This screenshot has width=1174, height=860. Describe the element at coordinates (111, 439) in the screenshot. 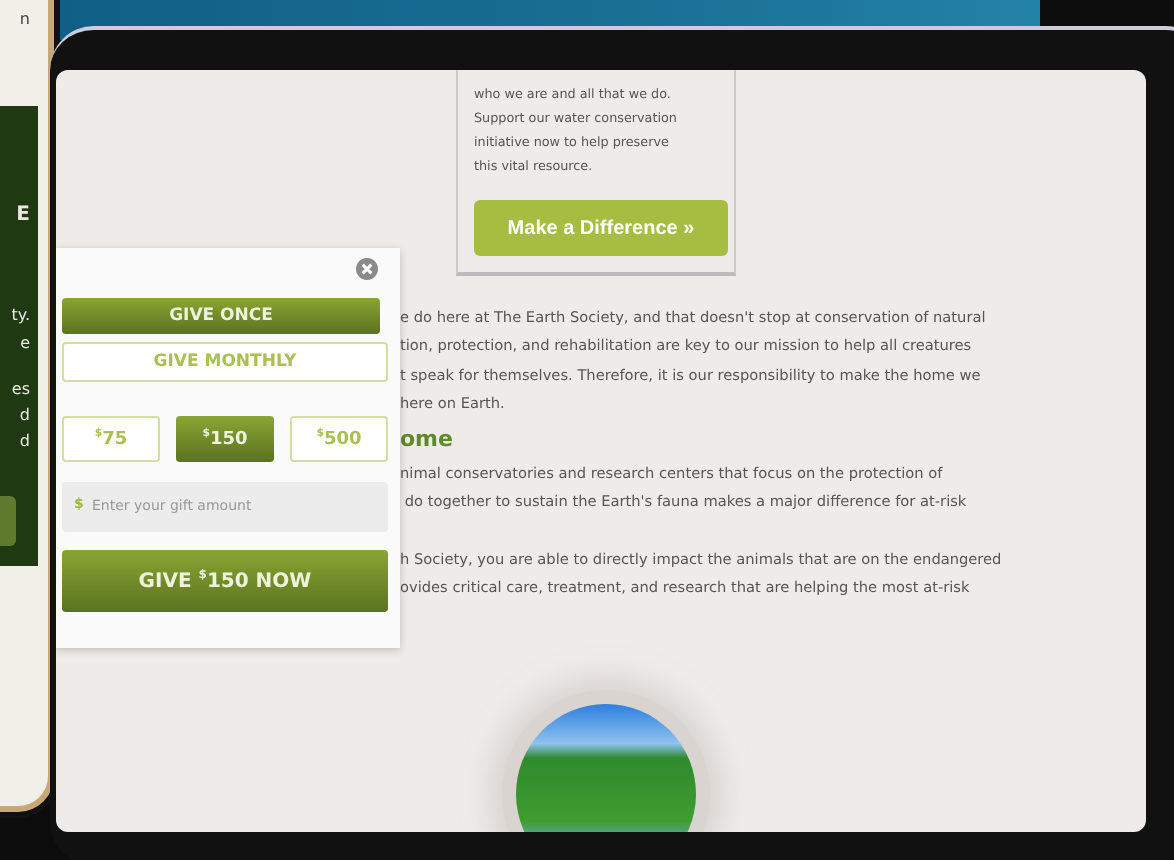

I see `amount-option: $^{$}$75` at that location.